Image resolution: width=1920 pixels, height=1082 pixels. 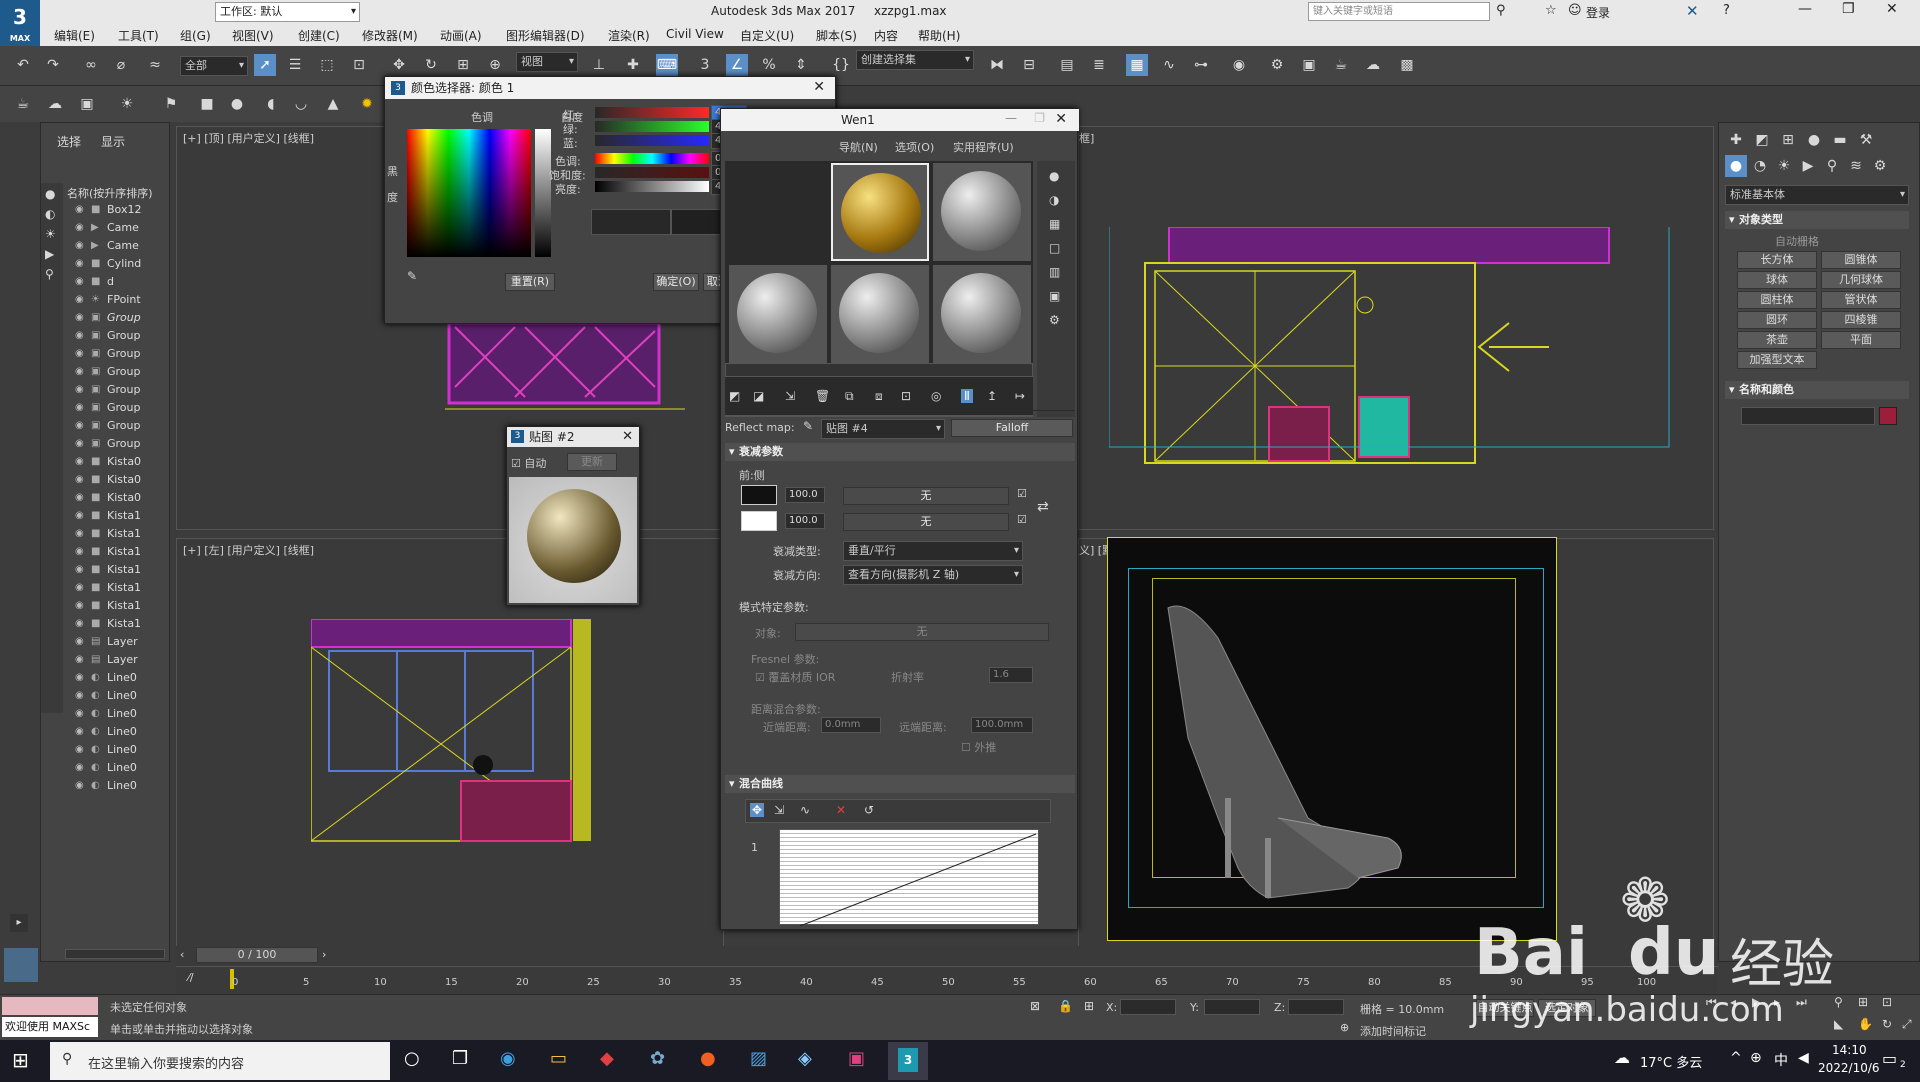 I want to click on maxscript-listener: 欢迎使用 MAXSc, so click(x=50, y=1027).